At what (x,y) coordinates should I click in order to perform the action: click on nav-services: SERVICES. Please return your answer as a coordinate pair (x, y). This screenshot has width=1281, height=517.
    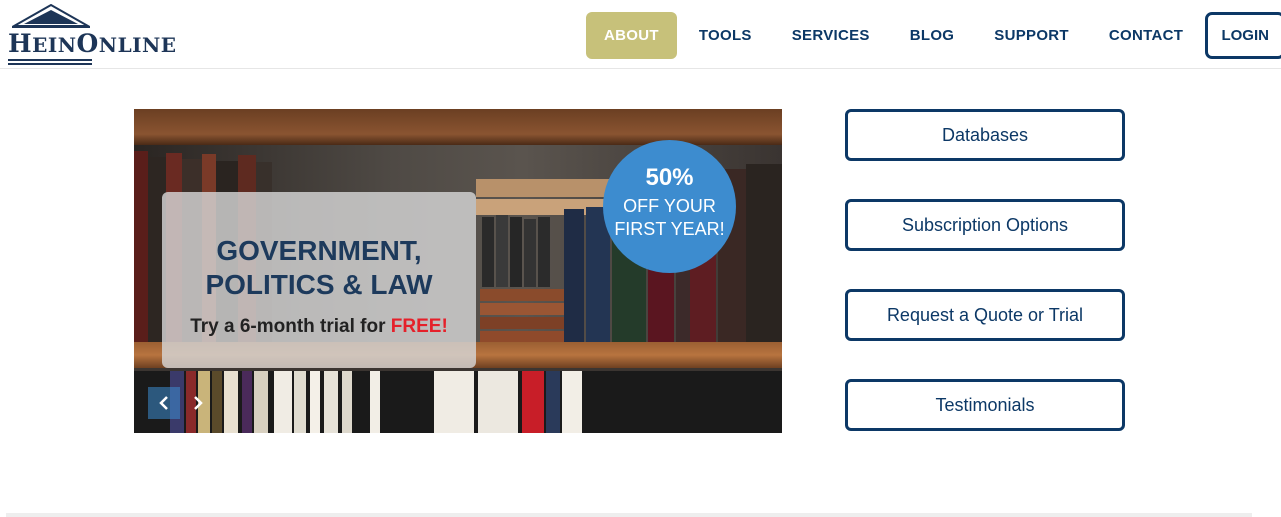
    Looking at the image, I should click on (831, 35).